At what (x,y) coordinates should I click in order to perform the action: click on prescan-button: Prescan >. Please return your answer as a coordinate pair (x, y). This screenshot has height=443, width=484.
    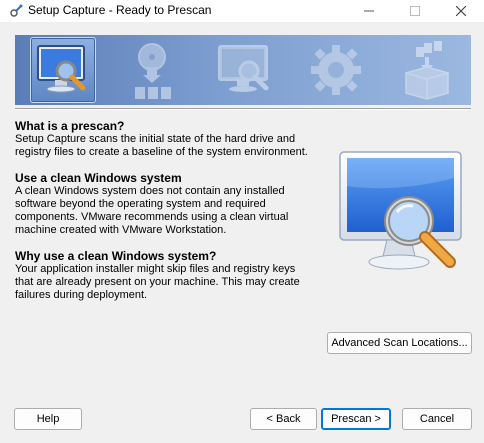
    Looking at the image, I should click on (356, 419).